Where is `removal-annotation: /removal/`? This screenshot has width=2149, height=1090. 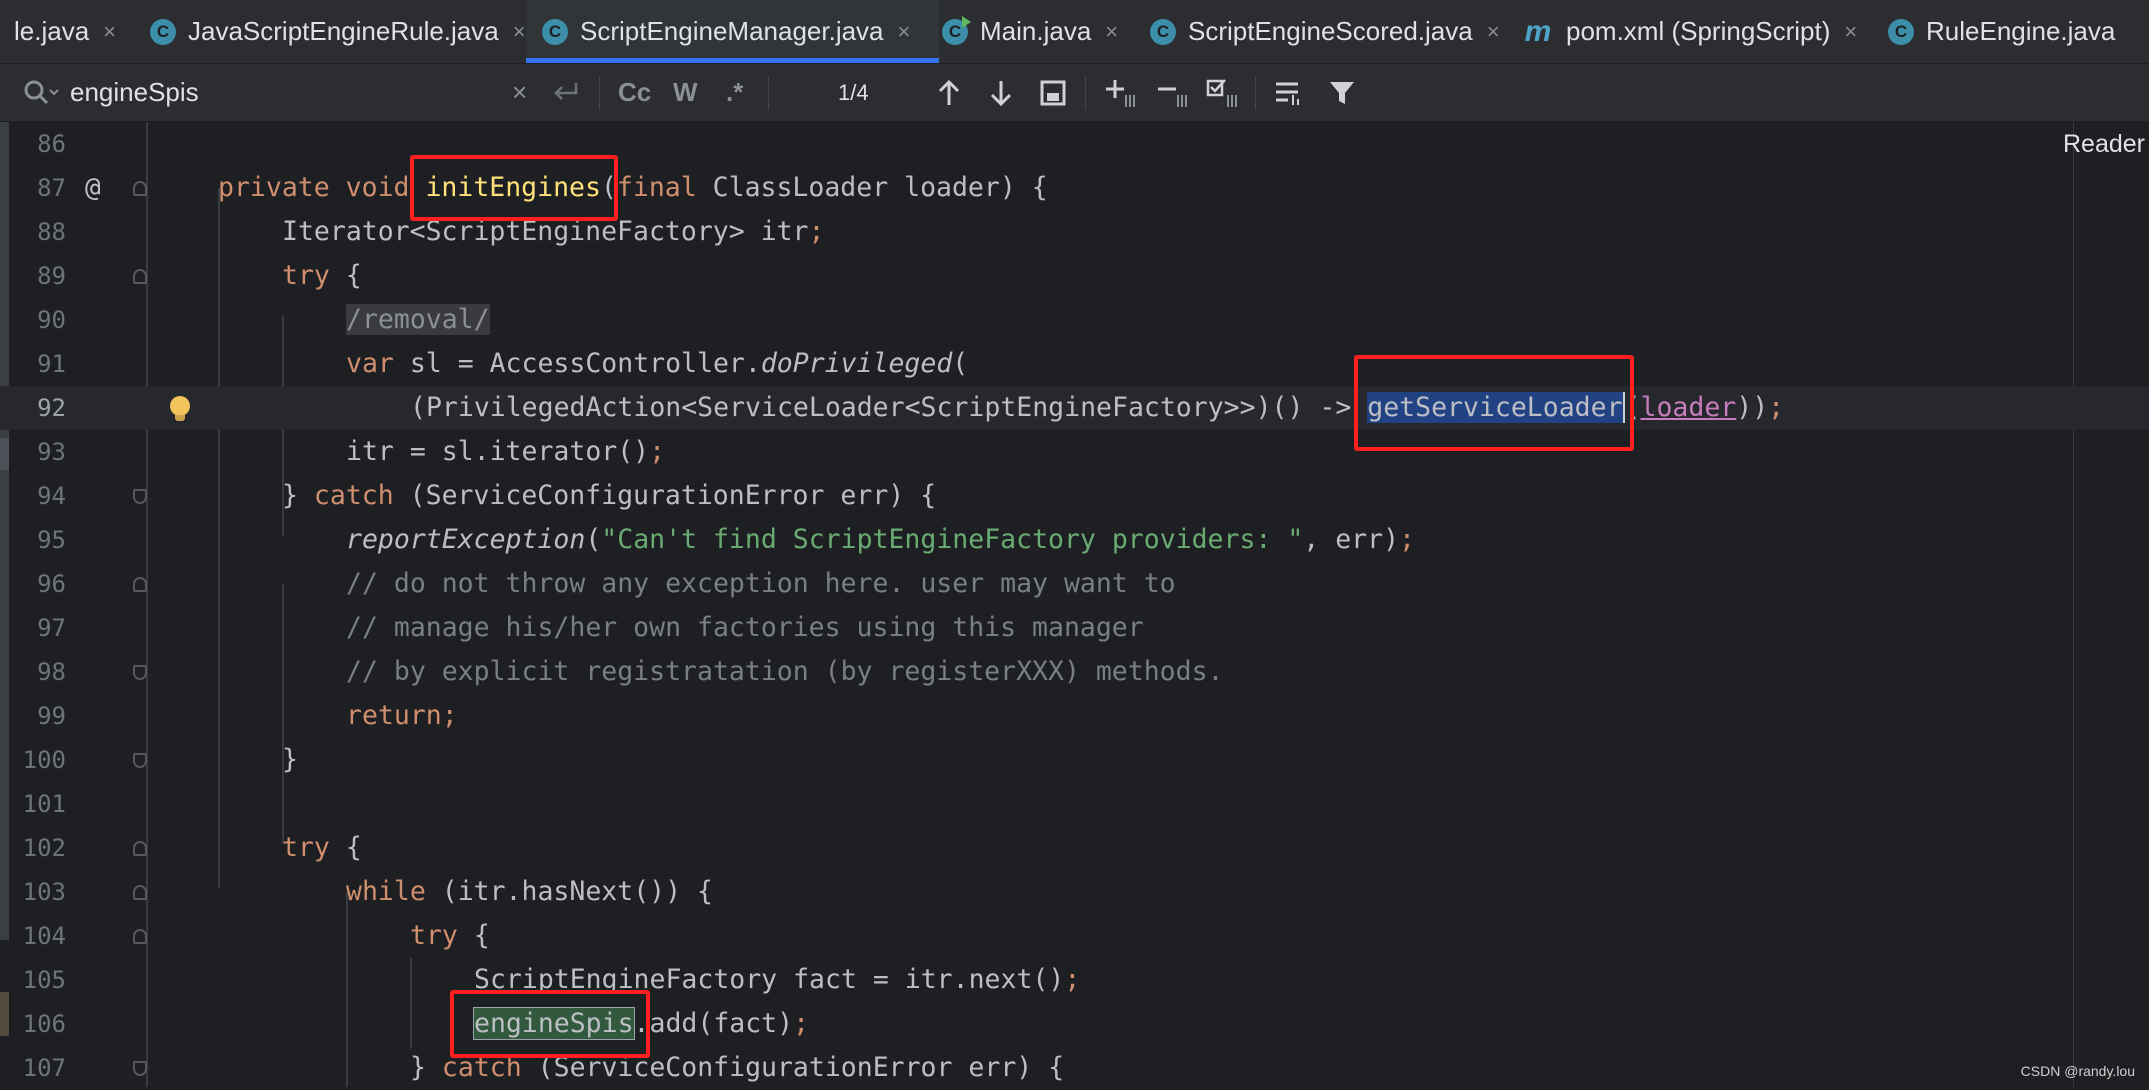
removal-annotation: /removal/ is located at coordinates (418, 319).